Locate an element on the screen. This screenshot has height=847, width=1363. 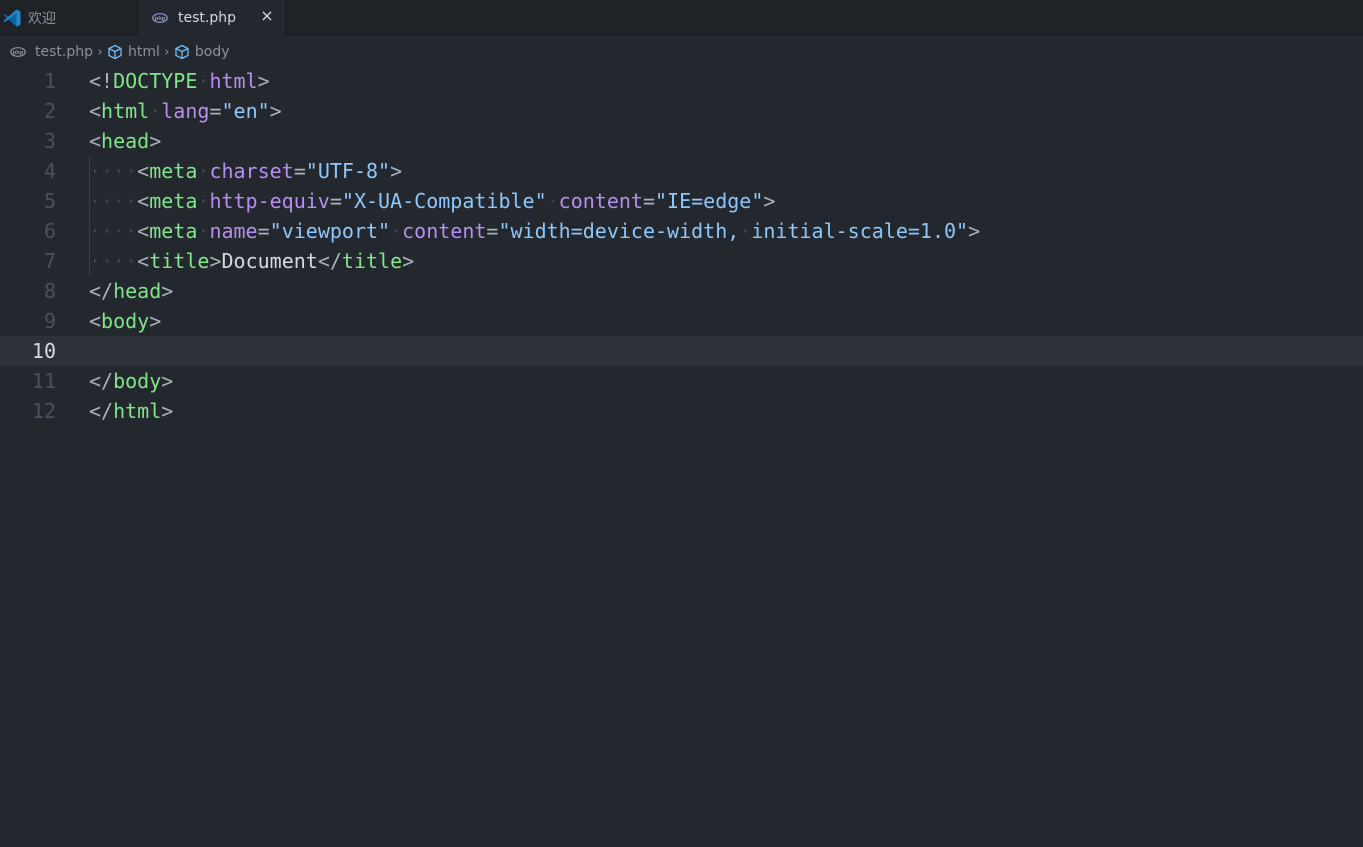
line-number: 8 is located at coordinates (49, 291).